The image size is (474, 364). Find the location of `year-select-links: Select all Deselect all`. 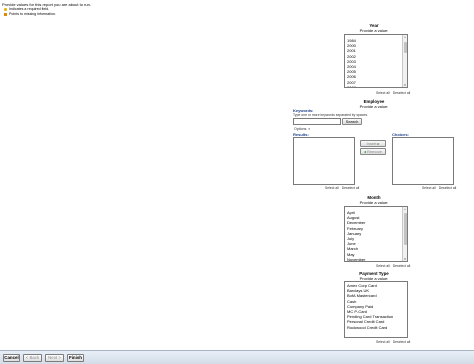

year-select-links: Select all Deselect all is located at coordinates (392, 93).